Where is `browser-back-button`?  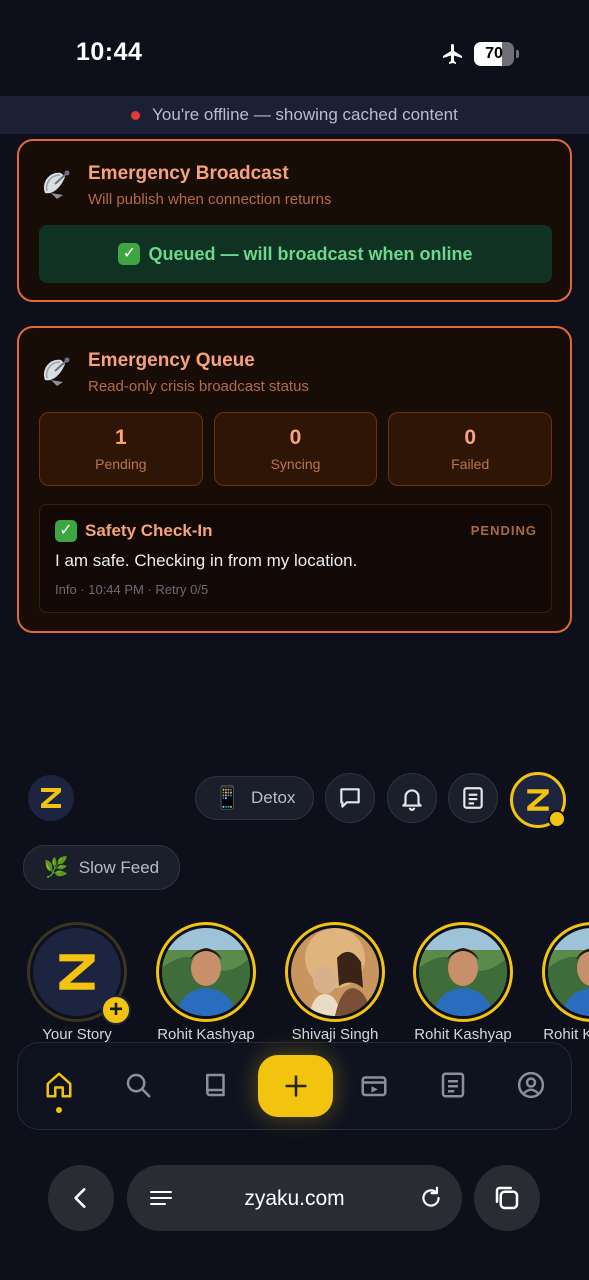
browser-back-button is located at coordinates (81, 1198).